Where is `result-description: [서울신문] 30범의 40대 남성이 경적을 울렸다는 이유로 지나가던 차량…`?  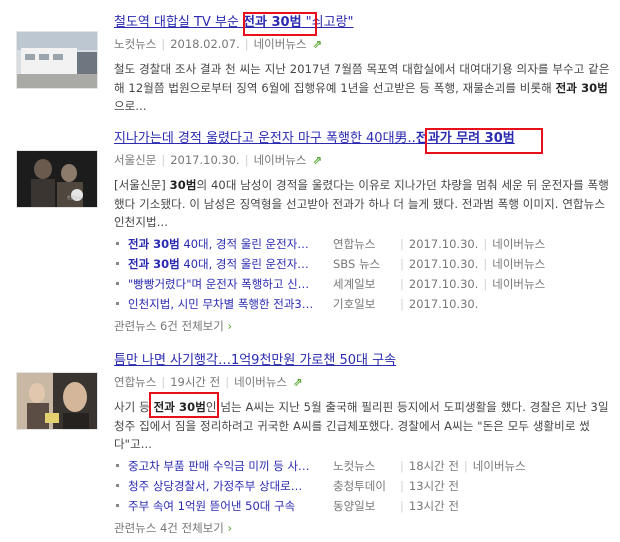
result-description: [서울신문] 30범의 40대 남성이 경적을 울렸다는 이유로 지나가던 차량… is located at coordinates (361, 203).